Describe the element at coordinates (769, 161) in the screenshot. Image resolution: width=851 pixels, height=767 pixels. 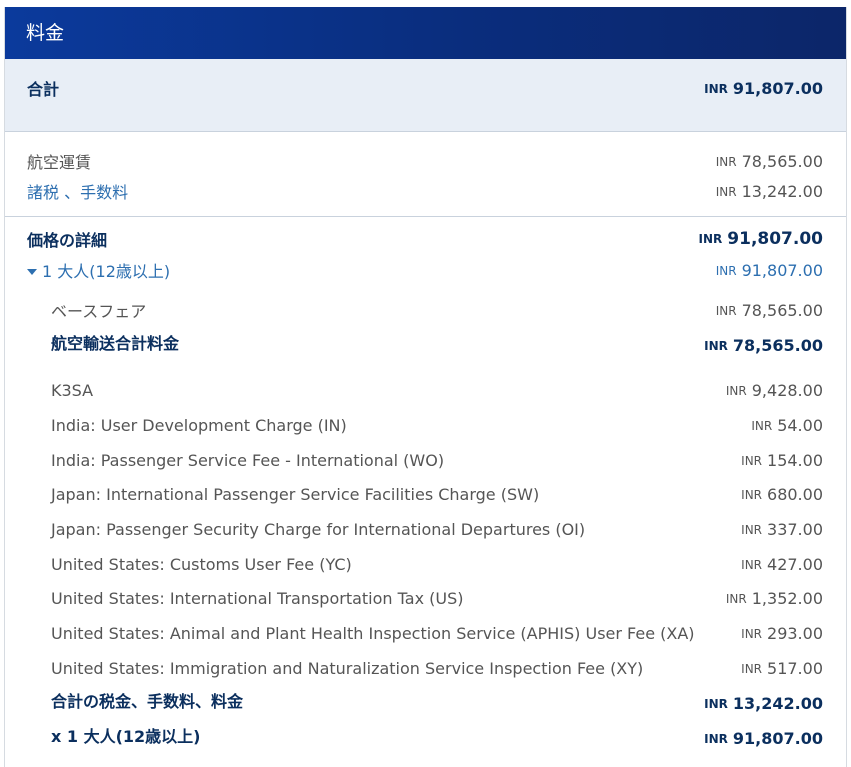
I see `summary-fare-amount: INR 78,565.00` at that location.